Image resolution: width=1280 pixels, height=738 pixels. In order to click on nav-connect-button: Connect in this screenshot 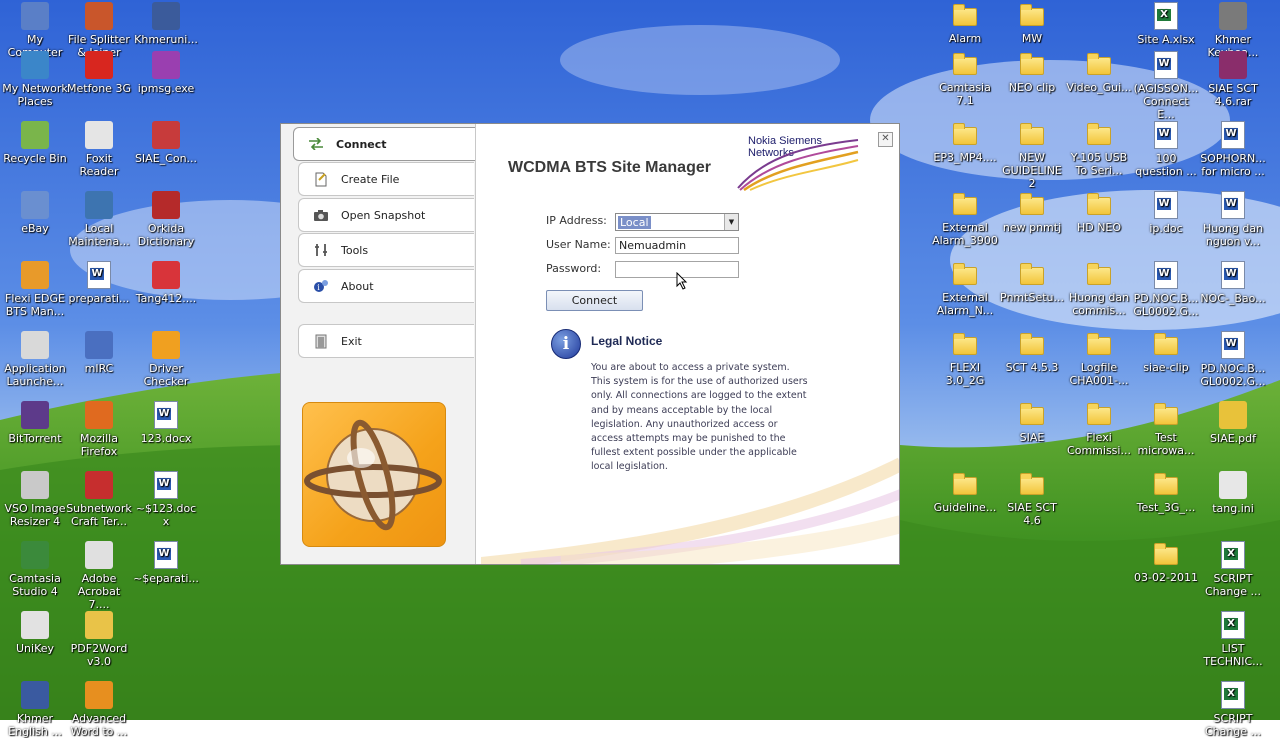, I will do `click(384, 144)`.